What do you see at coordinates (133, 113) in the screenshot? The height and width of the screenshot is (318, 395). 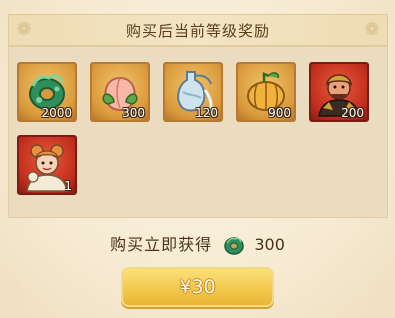 I see `reward-quantity: 300` at bounding box center [133, 113].